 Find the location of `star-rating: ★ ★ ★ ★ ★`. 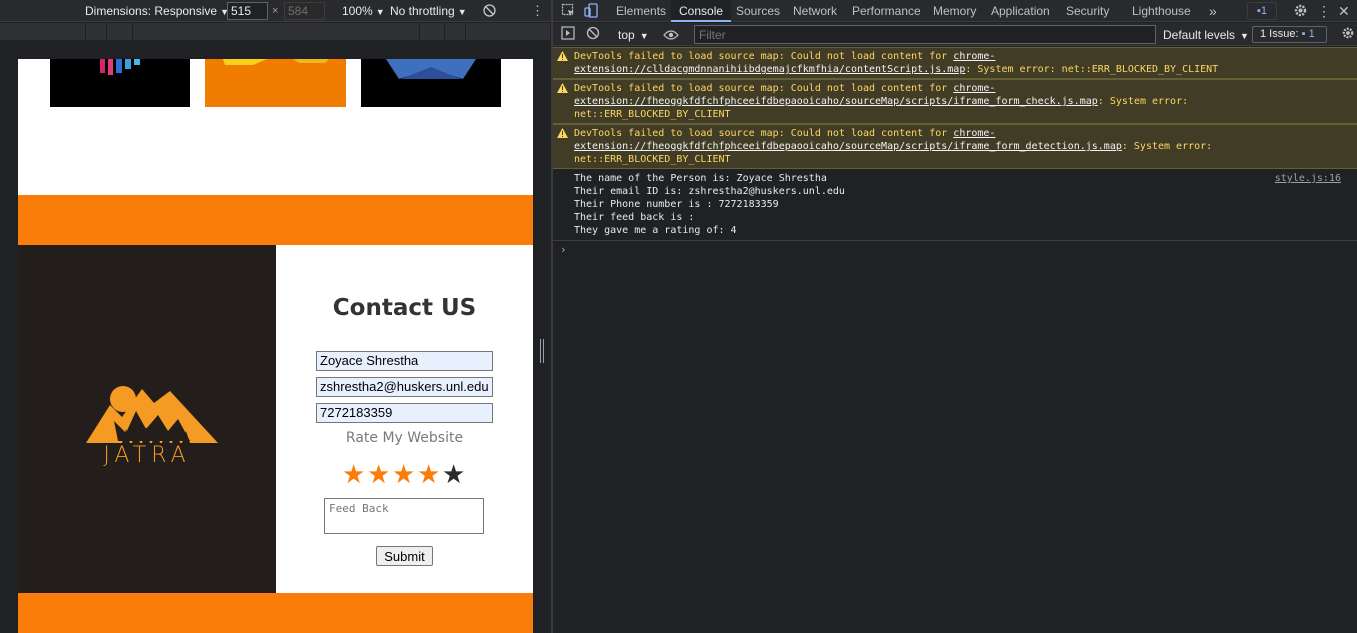

star-rating: ★ ★ ★ ★ ★ is located at coordinates (407, 475).